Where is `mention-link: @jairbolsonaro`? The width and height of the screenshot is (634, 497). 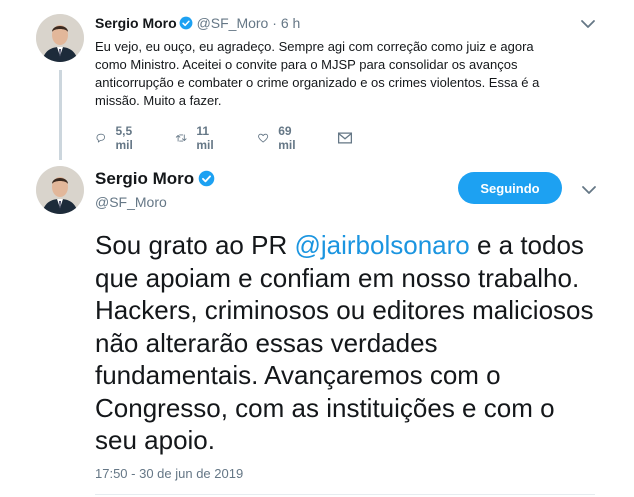
mention-link: @jairbolsonaro is located at coordinates (381, 245).